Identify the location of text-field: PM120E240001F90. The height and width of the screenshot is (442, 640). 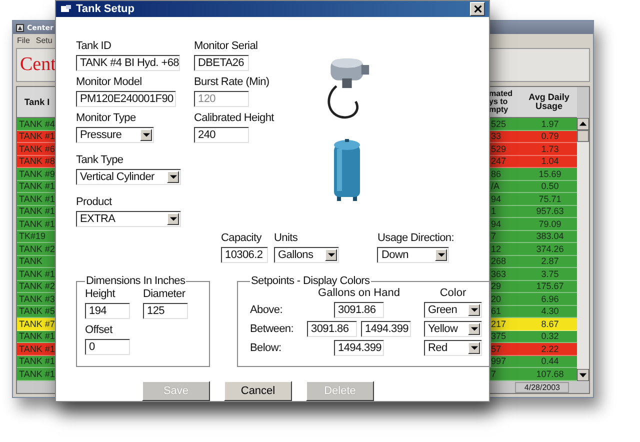
(126, 99).